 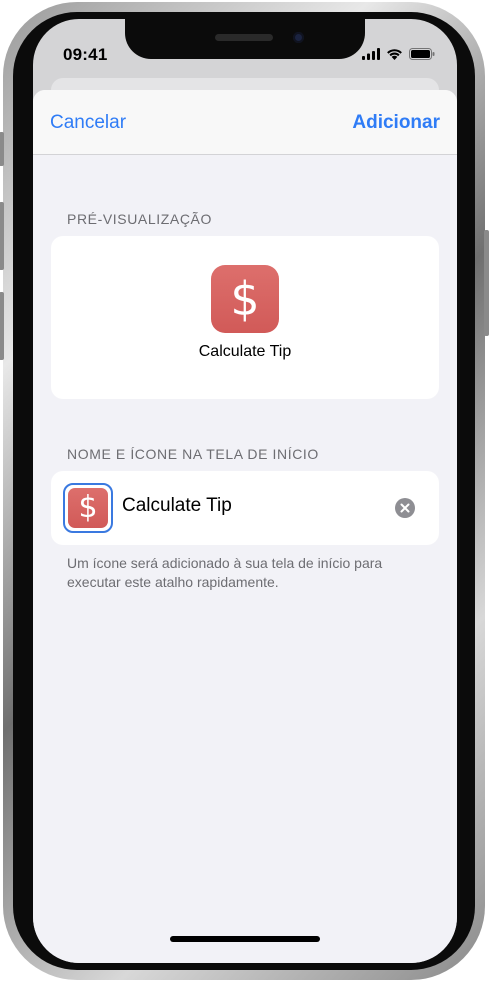 I want to click on silent-switch, so click(x=2, y=149).